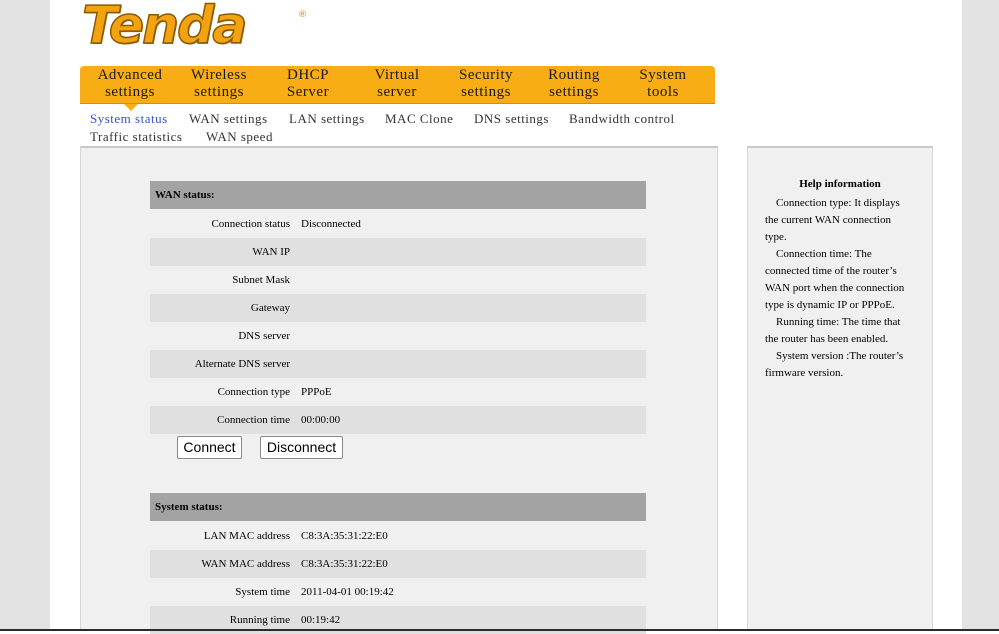 Image resolution: width=999 pixels, height=634 pixels. What do you see at coordinates (331, 224) in the screenshot?
I see `row-value: Disconnected` at bounding box center [331, 224].